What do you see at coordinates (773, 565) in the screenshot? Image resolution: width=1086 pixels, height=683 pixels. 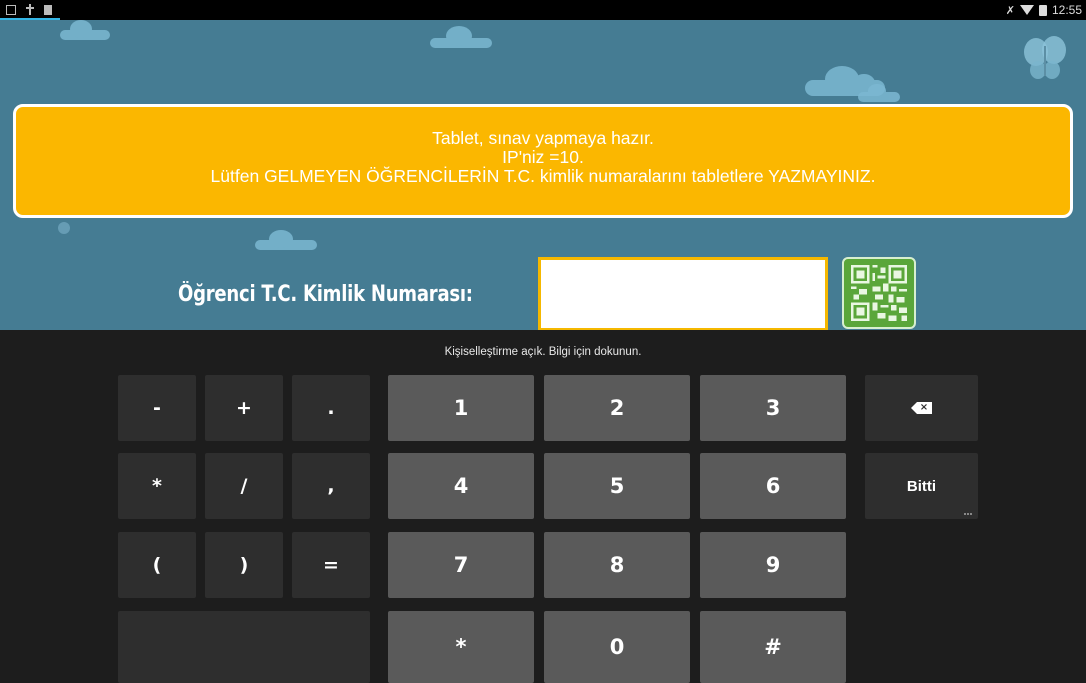 I see `key-9: 9` at bounding box center [773, 565].